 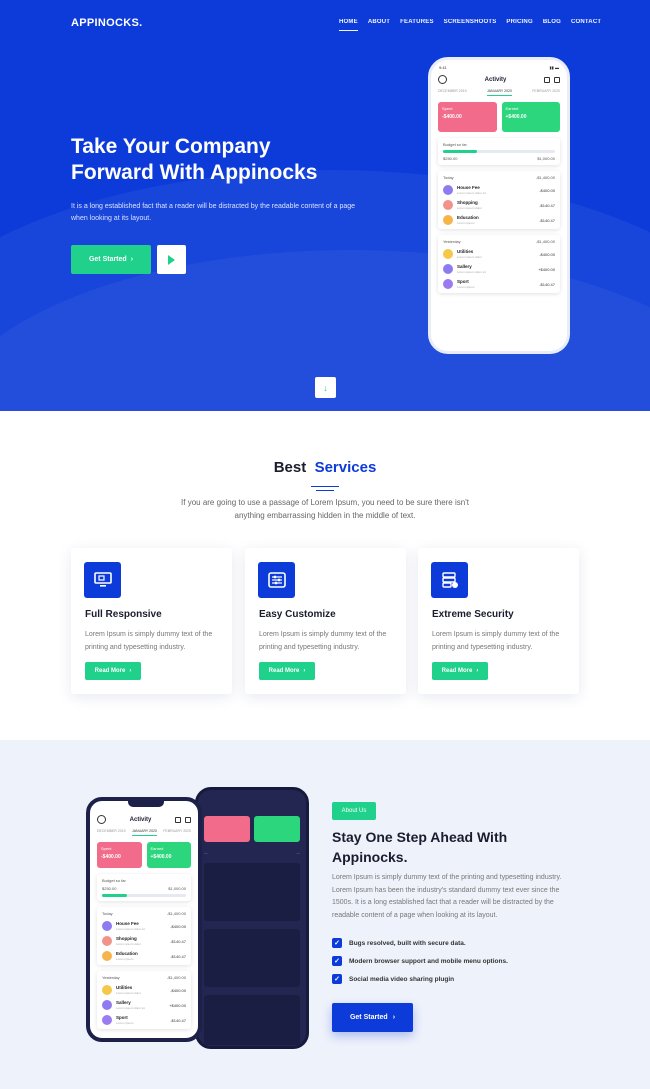 I want to click on phone-notch, so click(x=146, y=804).